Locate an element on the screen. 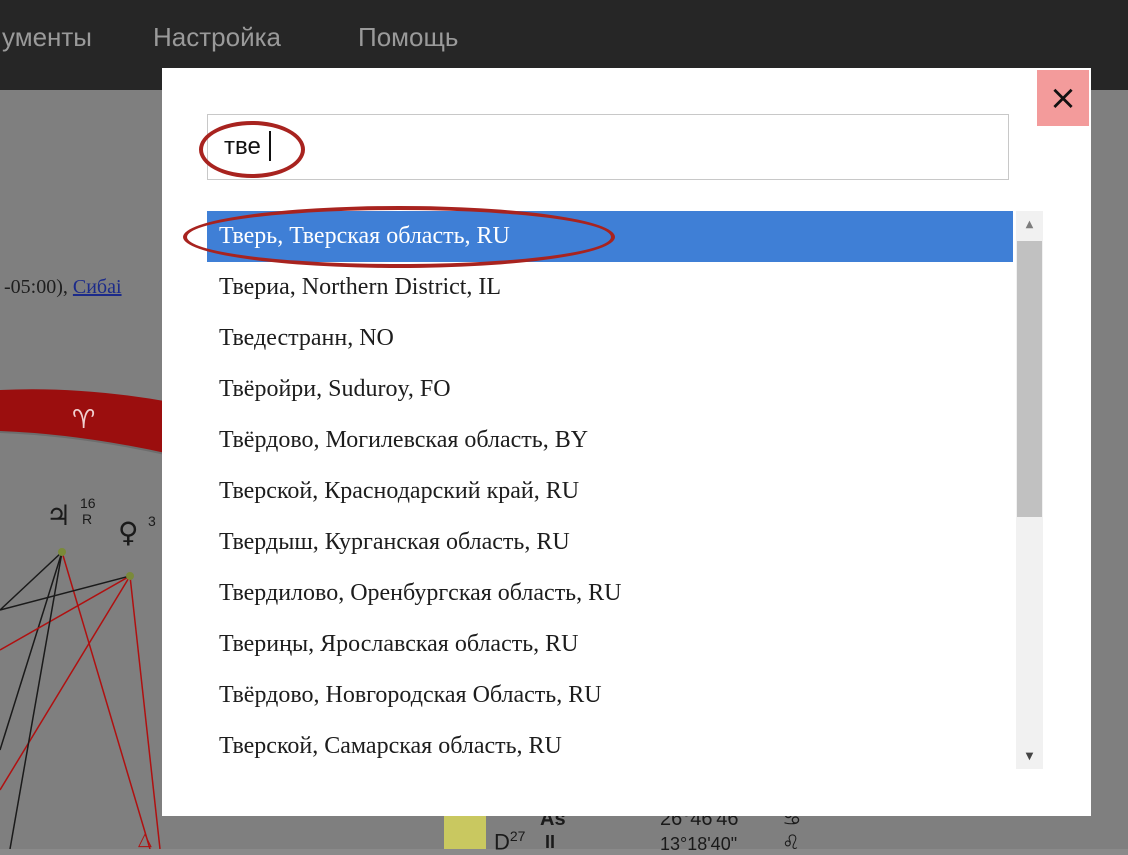 The image size is (1128, 855). results-scrollbar: ▲ ▼ is located at coordinates (1029, 490).